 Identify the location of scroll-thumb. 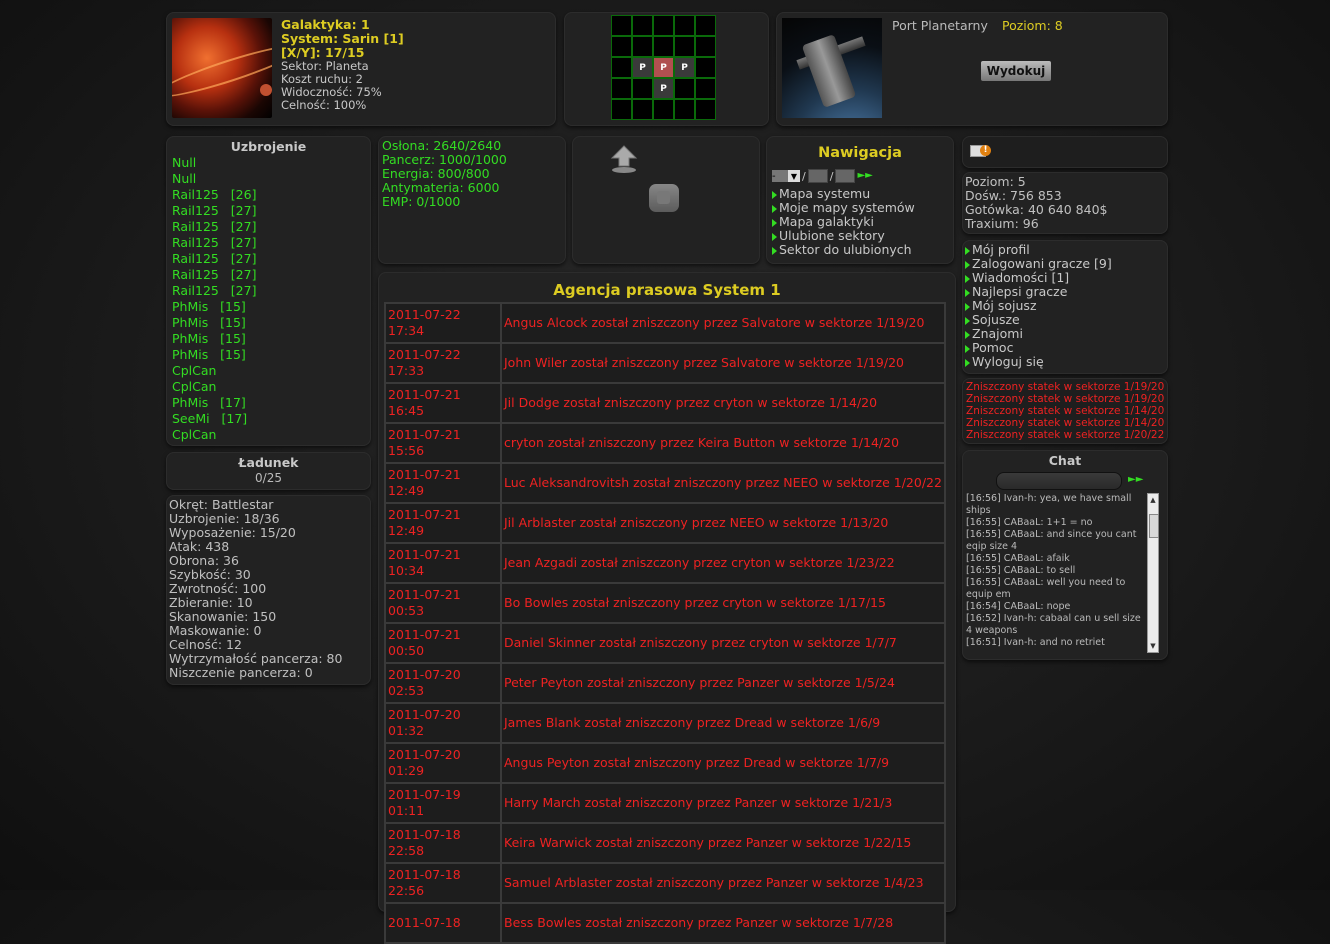
(1154, 526).